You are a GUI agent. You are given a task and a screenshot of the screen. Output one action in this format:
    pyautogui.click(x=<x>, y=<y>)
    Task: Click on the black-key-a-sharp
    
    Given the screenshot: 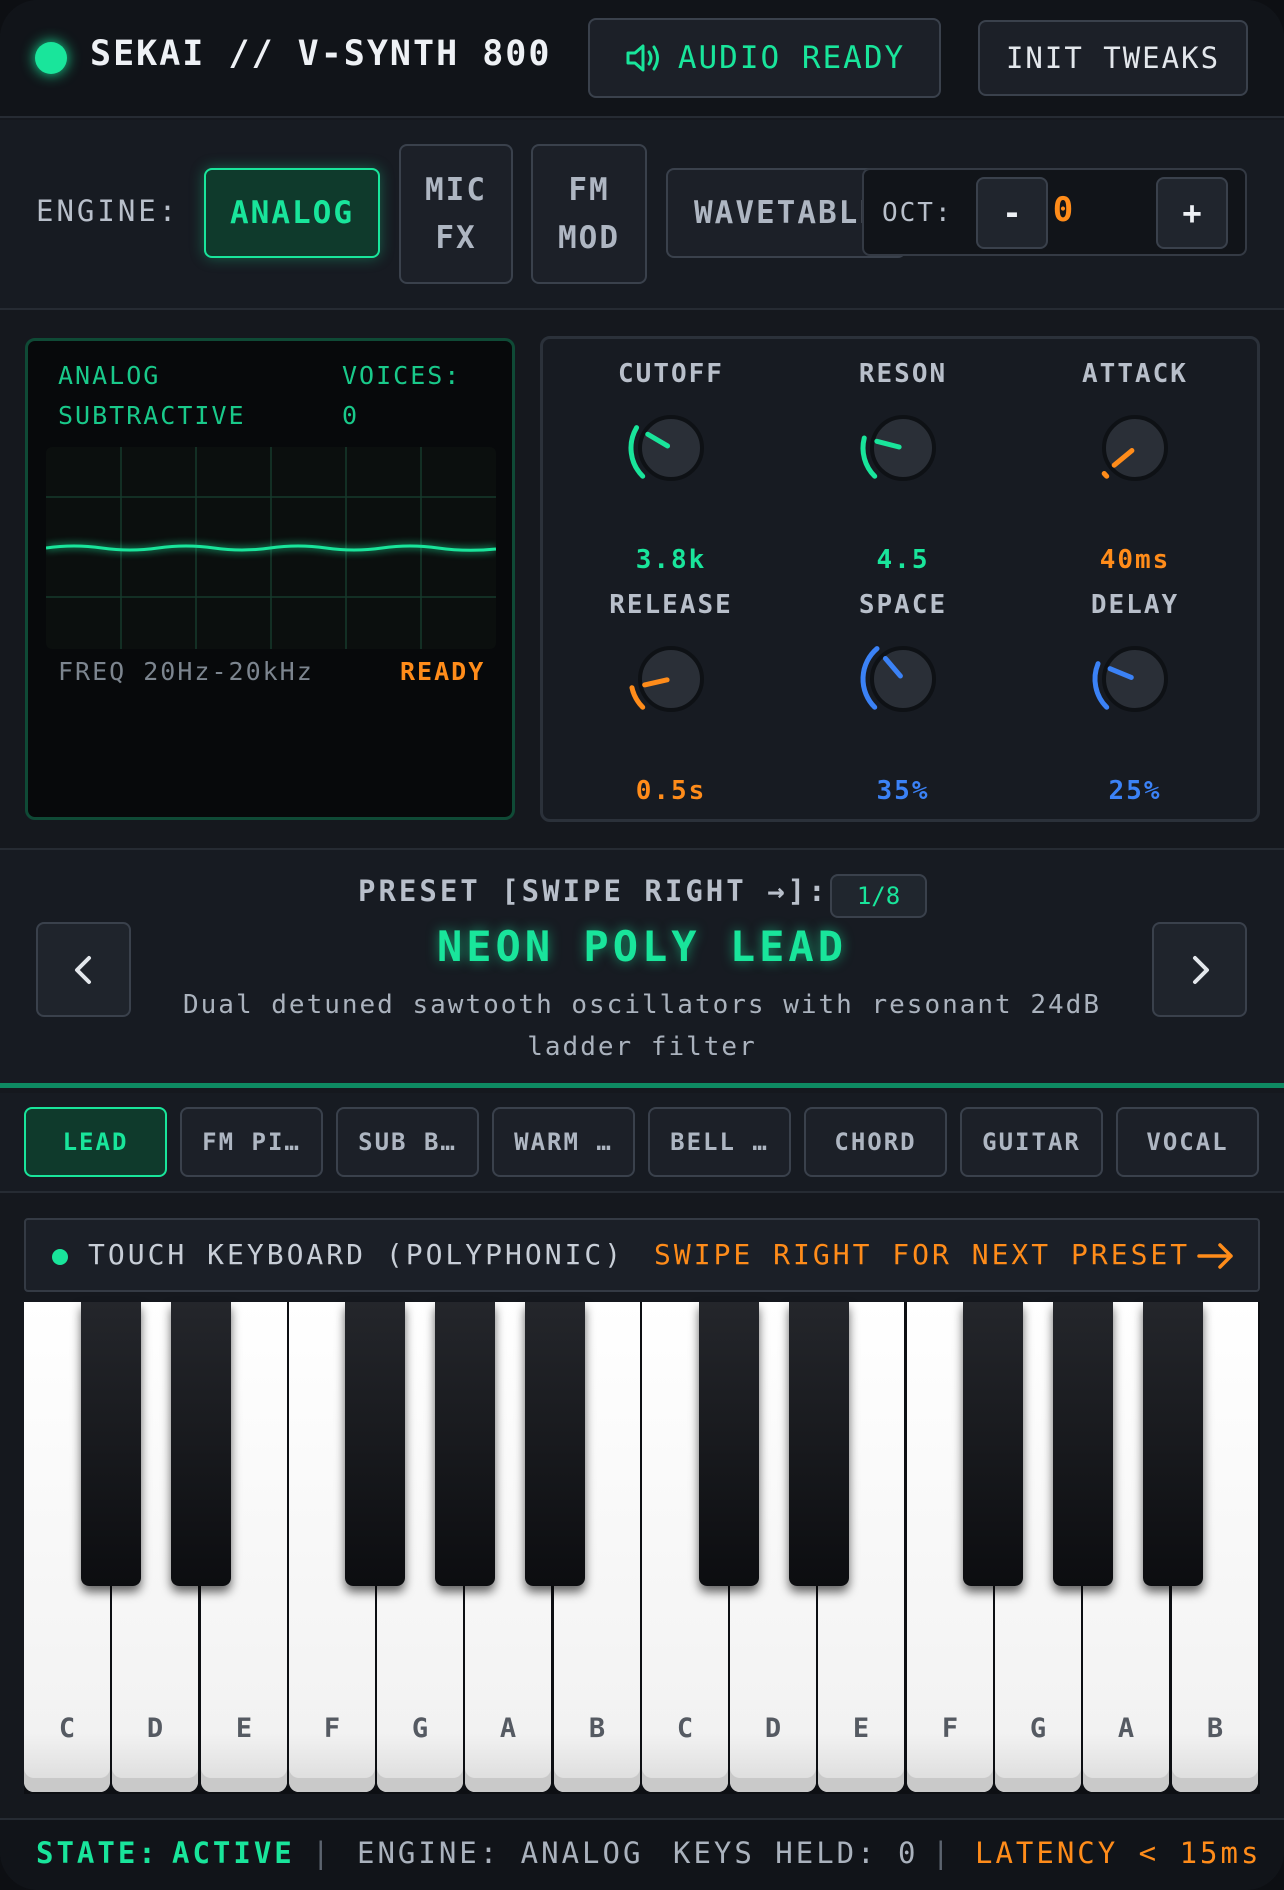 What is the action you would take?
    pyautogui.click(x=555, y=1444)
    